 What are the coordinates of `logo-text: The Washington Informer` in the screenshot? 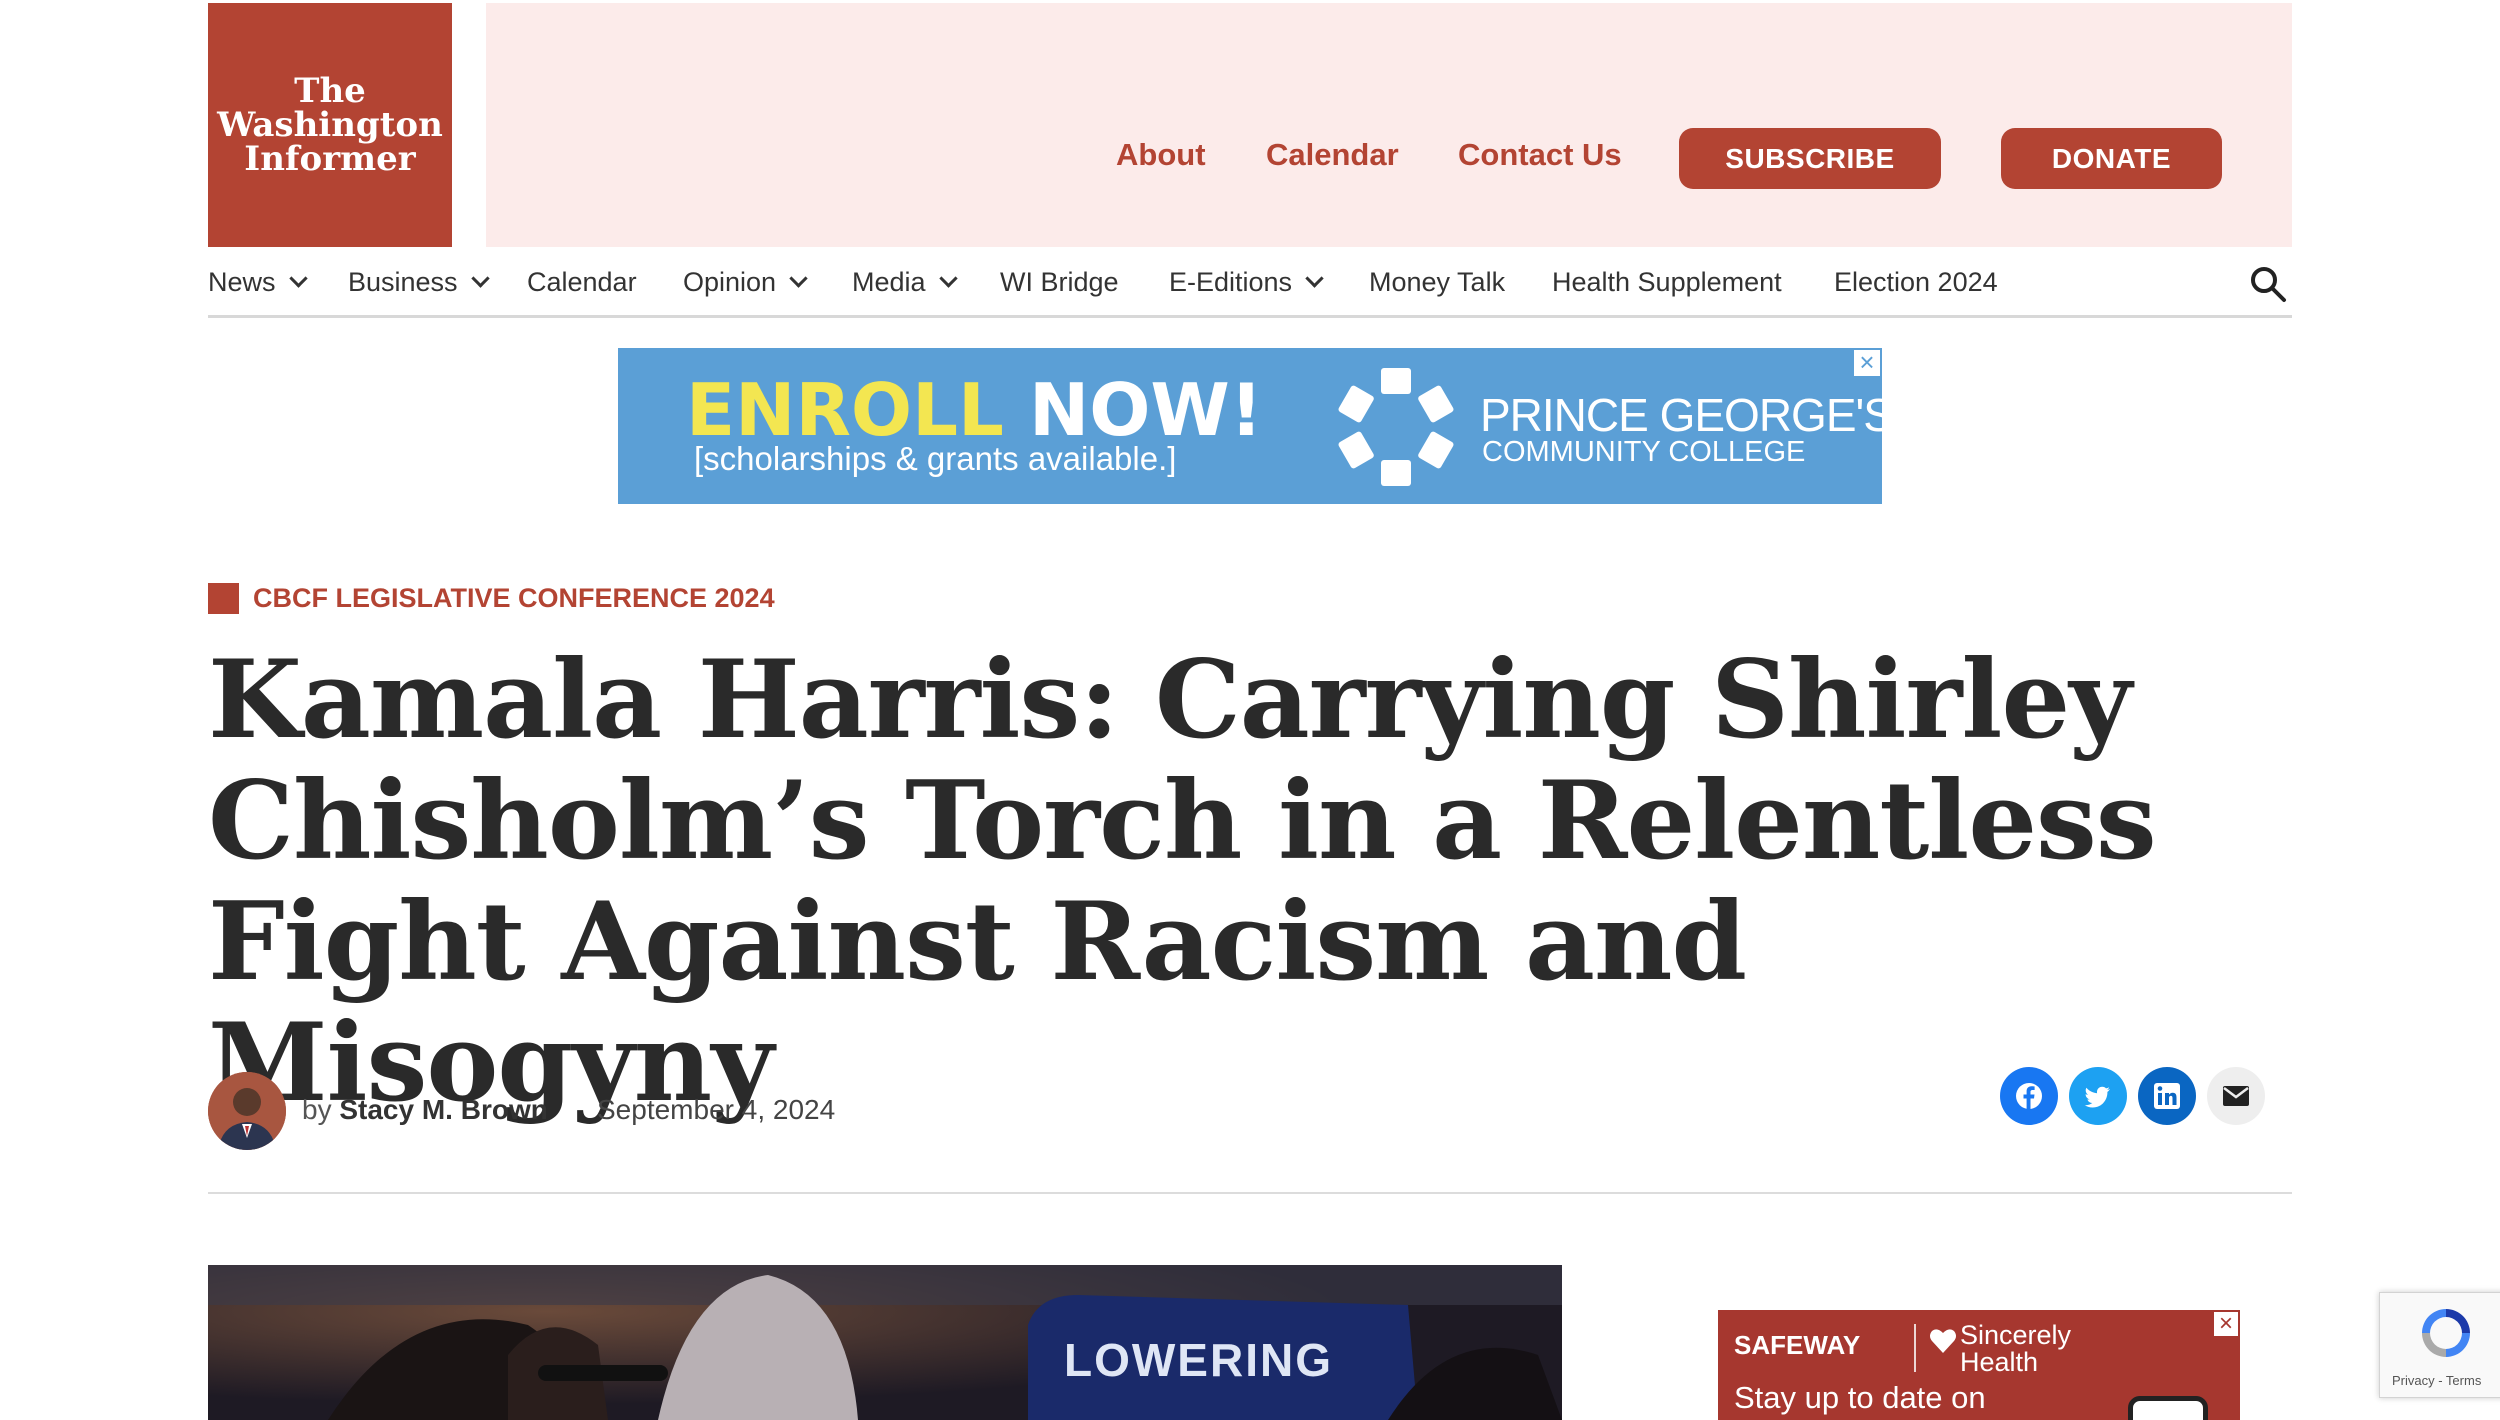 It's located at (330, 125).